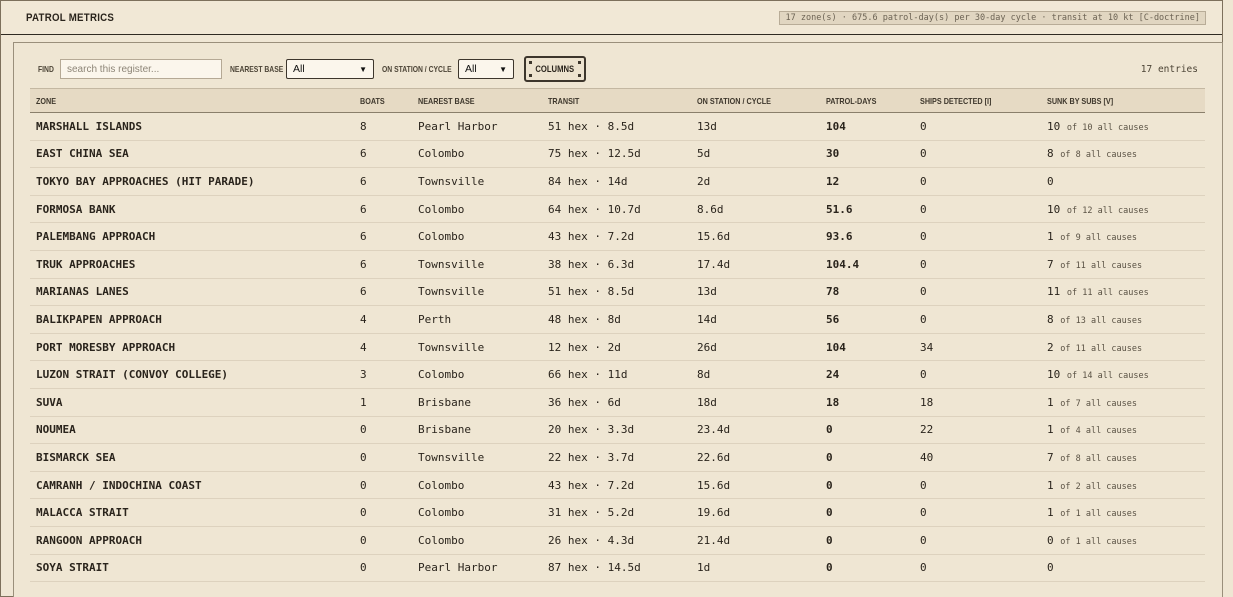  What do you see at coordinates (591, 540) in the screenshot?
I see `transit-cell: 26 hex · 4.3d` at bounding box center [591, 540].